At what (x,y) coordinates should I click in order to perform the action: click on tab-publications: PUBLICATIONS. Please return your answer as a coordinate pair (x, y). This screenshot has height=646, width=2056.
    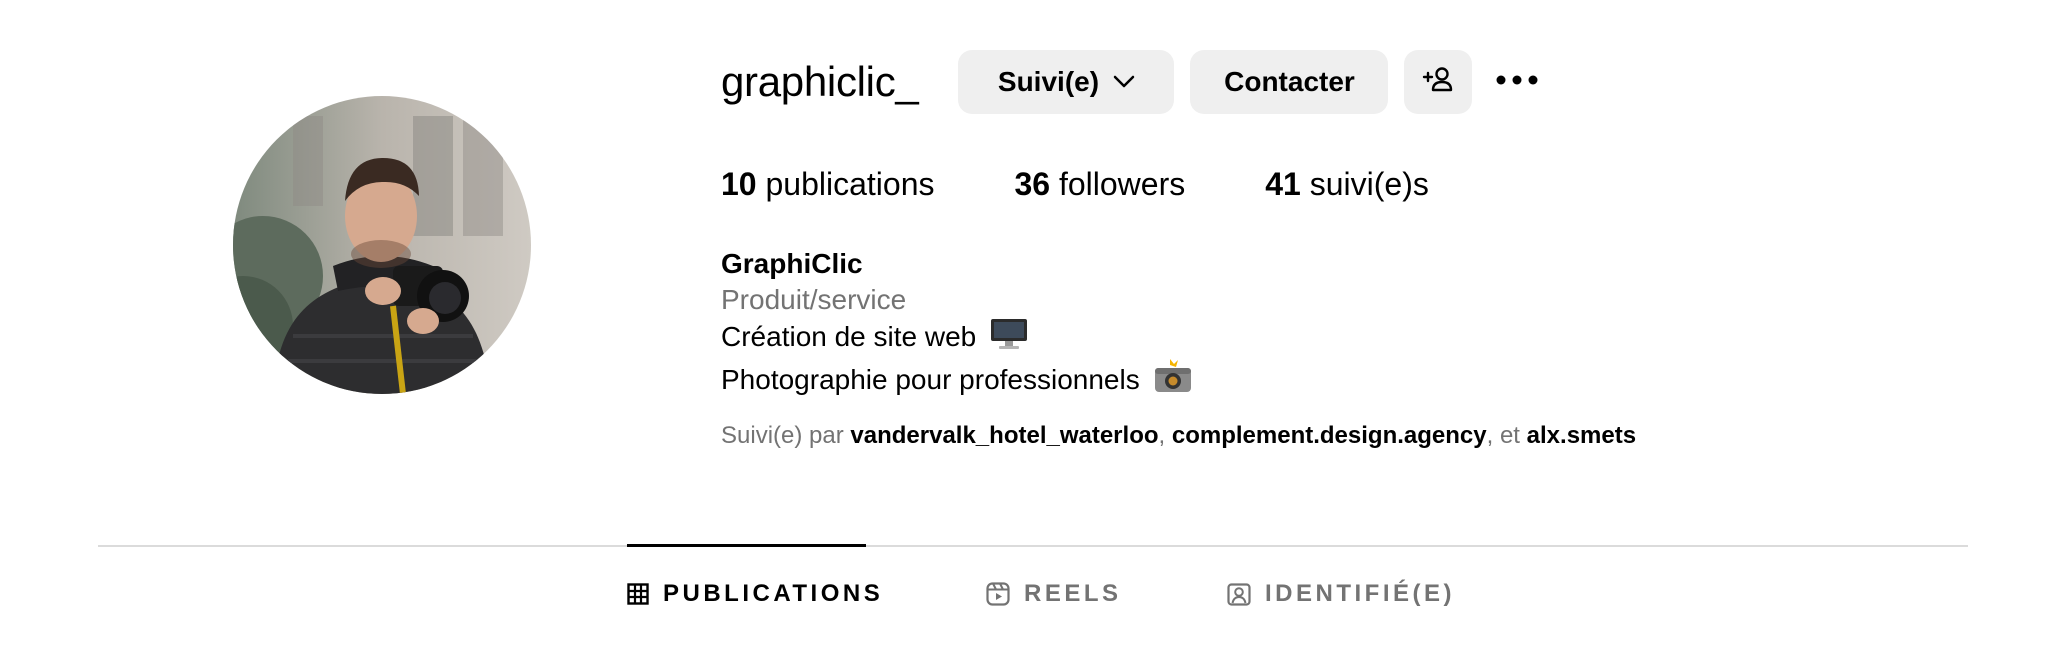
    Looking at the image, I should click on (755, 594).